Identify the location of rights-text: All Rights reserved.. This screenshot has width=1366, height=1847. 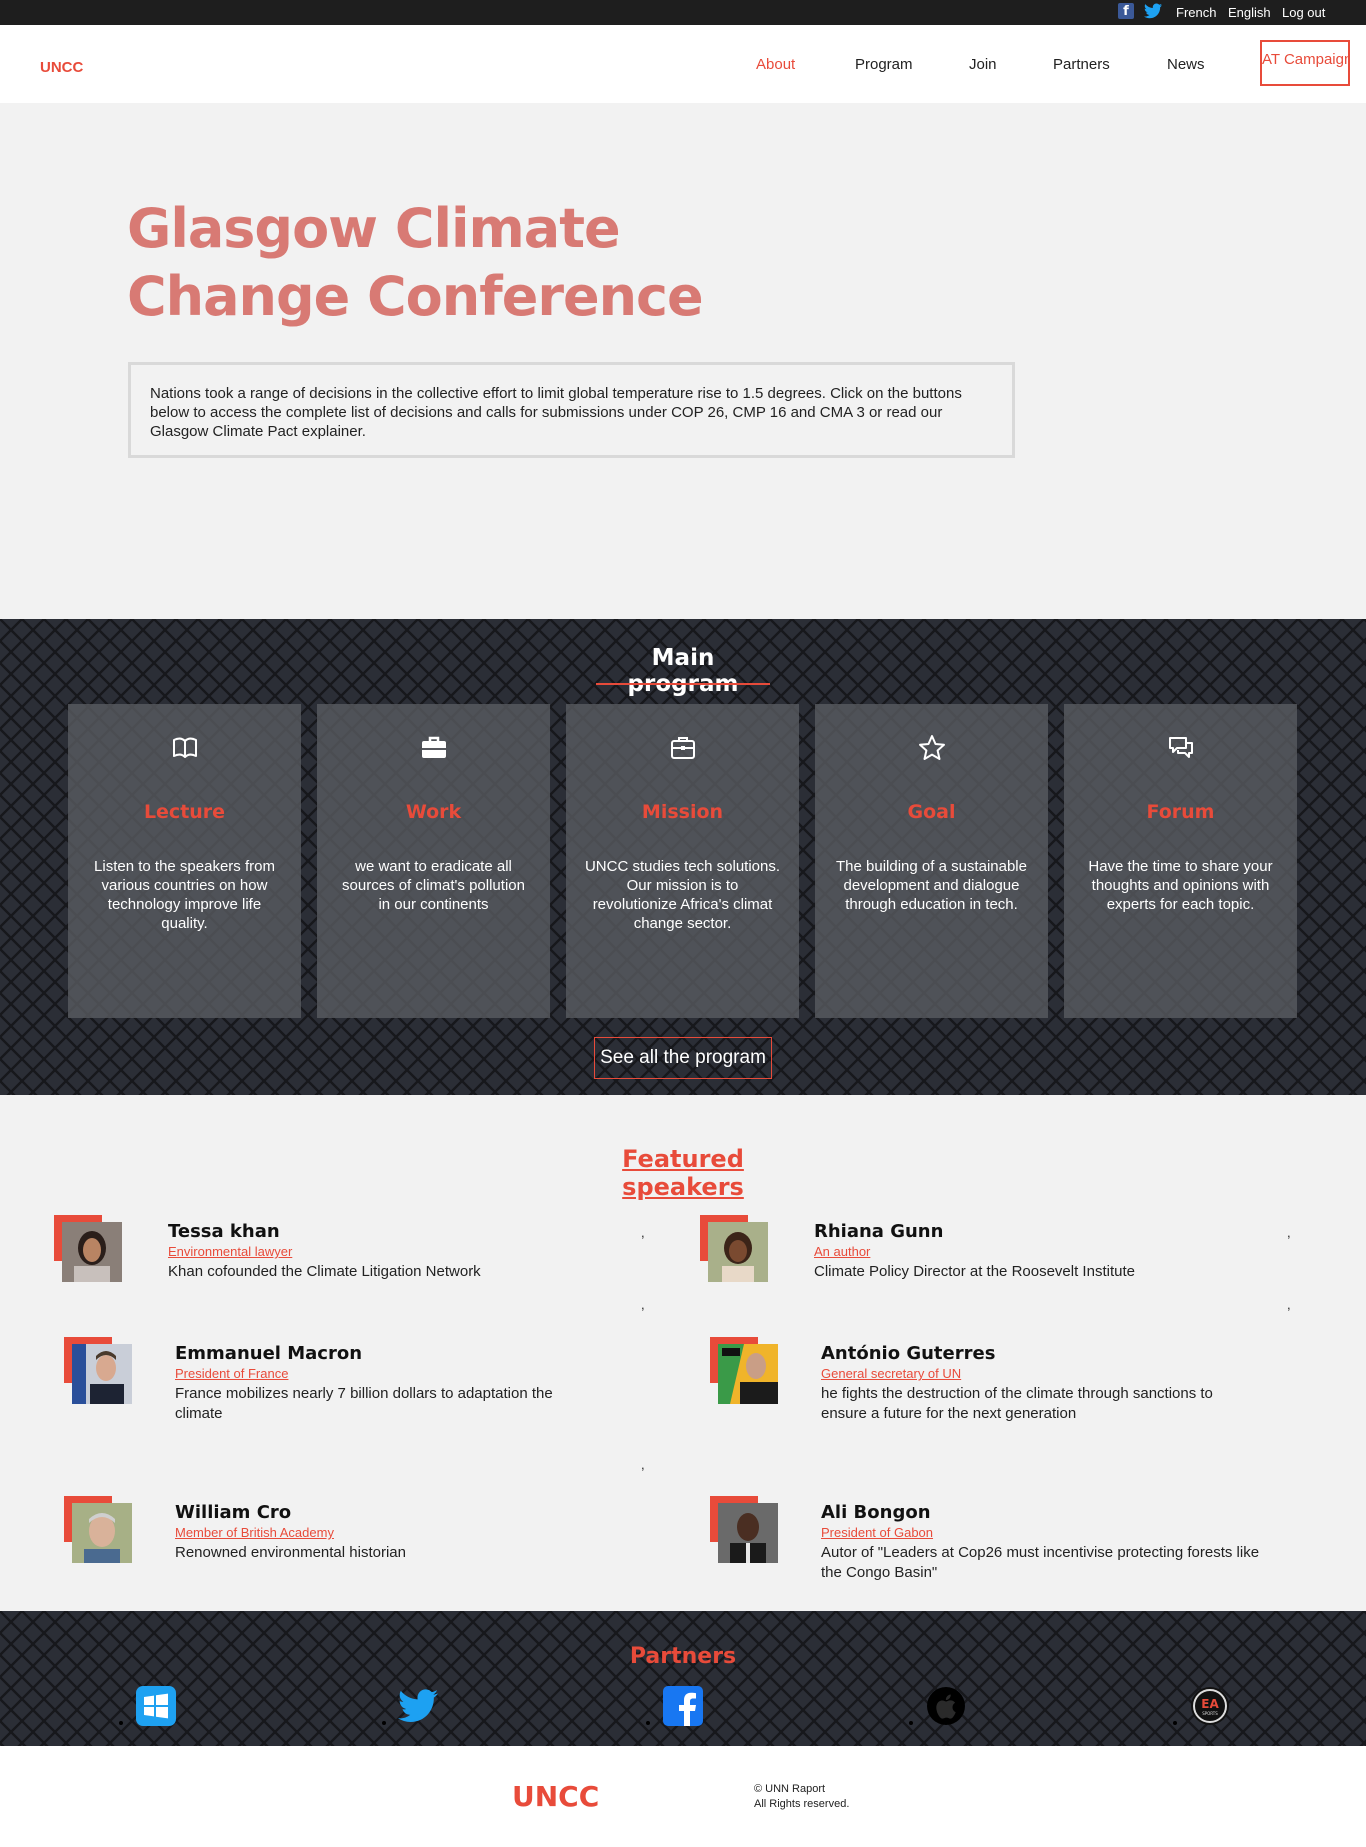
(802, 1804).